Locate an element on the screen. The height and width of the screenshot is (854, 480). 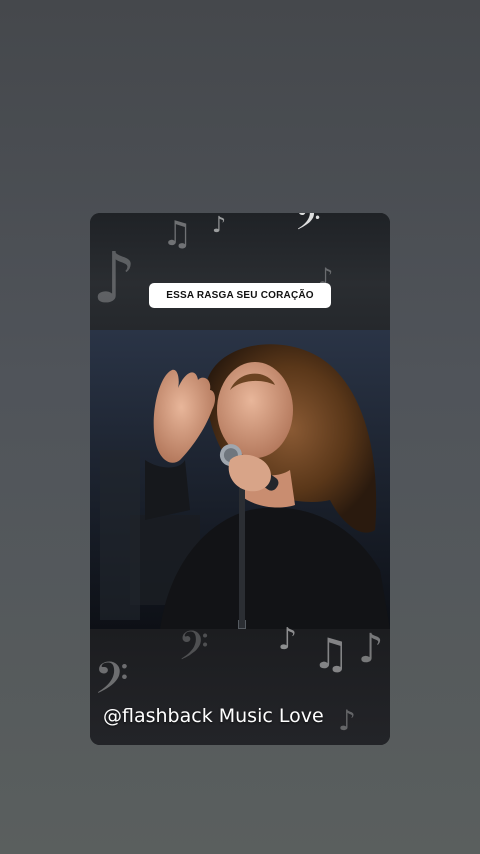
card-bottom-banner: ♪ ♫ ♪ 𝄢 𝄢 ♪ is located at coordinates (240, 684).